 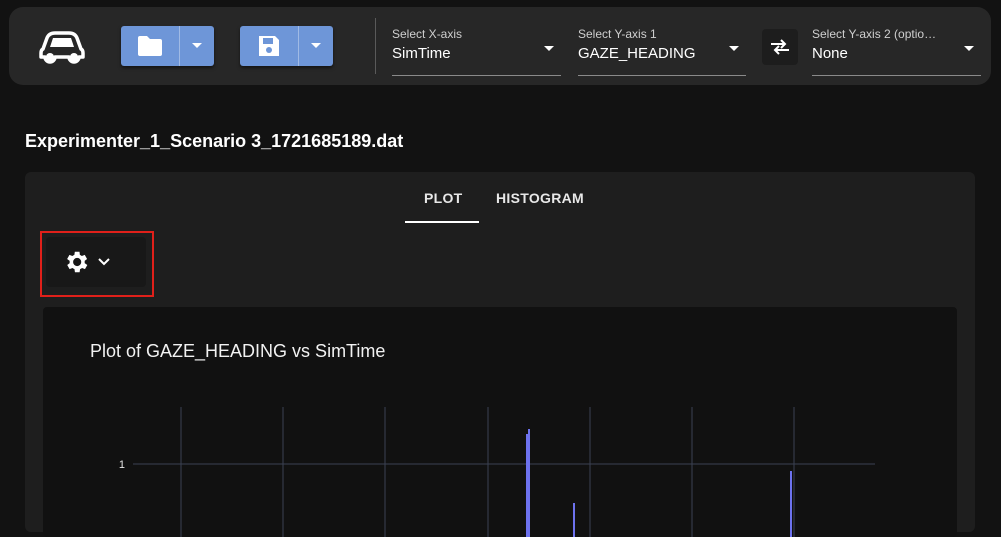 What do you see at coordinates (637, 53) in the screenshot?
I see `y-axis1-select-value: GAZE_HEADING` at bounding box center [637, 53].